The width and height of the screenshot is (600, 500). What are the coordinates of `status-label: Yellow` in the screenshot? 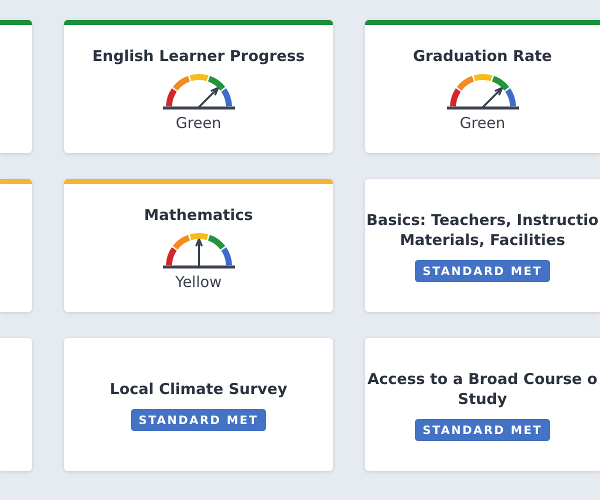 It's located at (198, 282).